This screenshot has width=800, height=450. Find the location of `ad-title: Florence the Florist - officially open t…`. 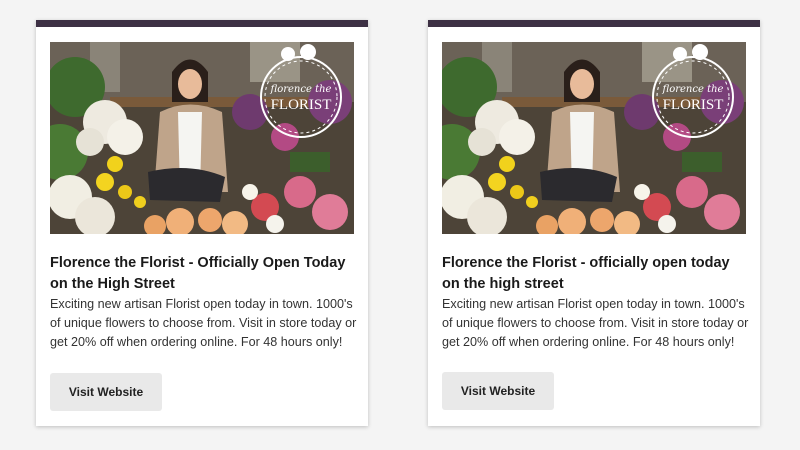

ad-title: Florence the Florist - officially open t… is located at coordinates (586, 273).